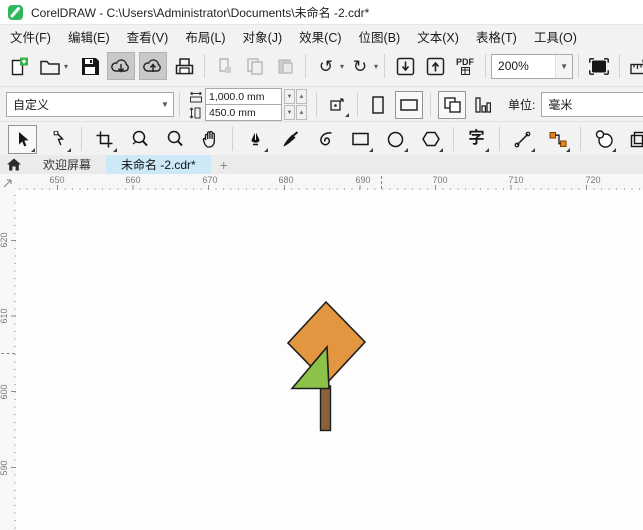 The height and width of the screenshot is (530, 643). Describe the element at coordinates (205, 36) in the screenshot. I see `menu-layout: 布局(L)` at that location.